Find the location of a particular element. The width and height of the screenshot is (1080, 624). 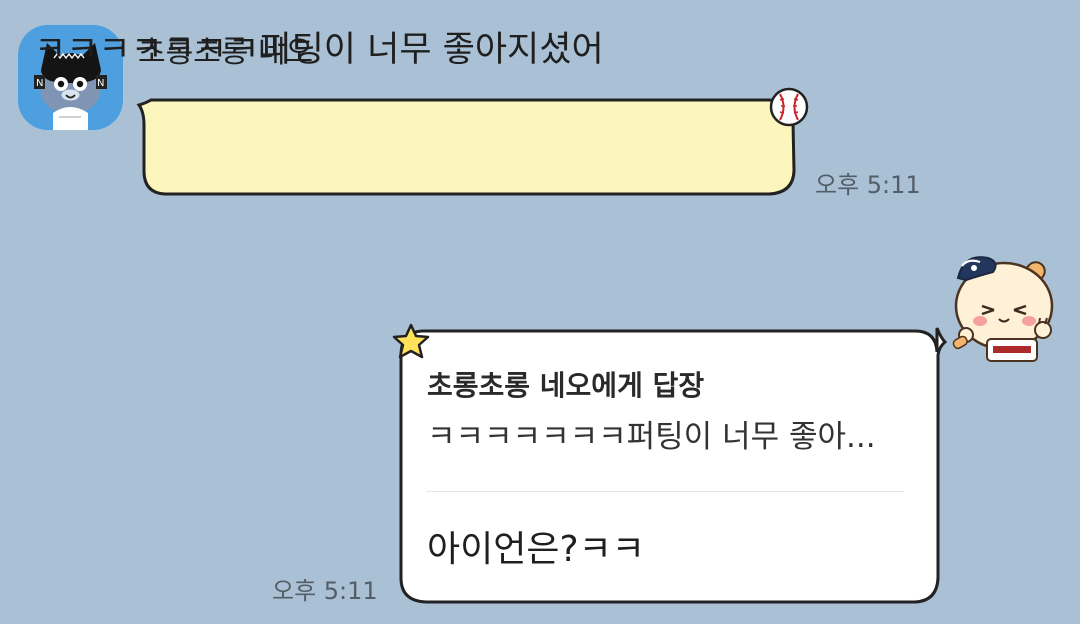

incoming-message-bubble is located at coordinates (466, 147).